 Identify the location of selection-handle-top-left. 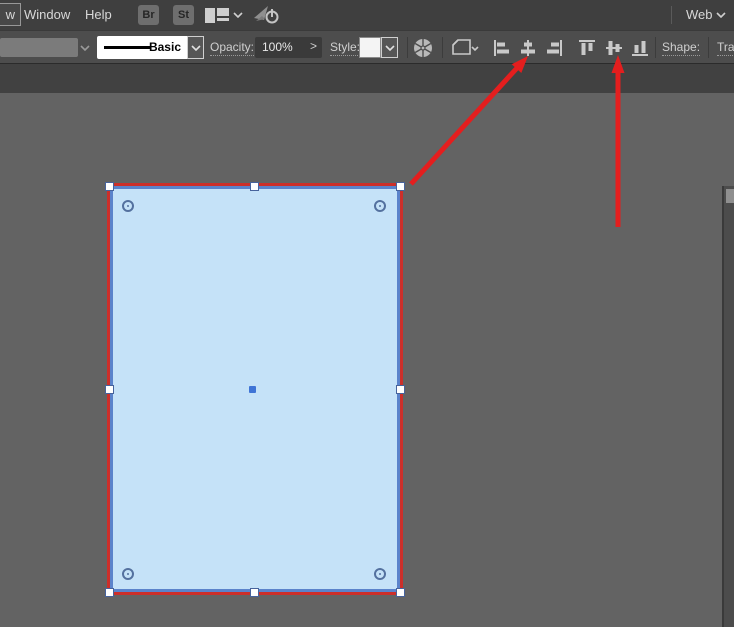
(109, 186).